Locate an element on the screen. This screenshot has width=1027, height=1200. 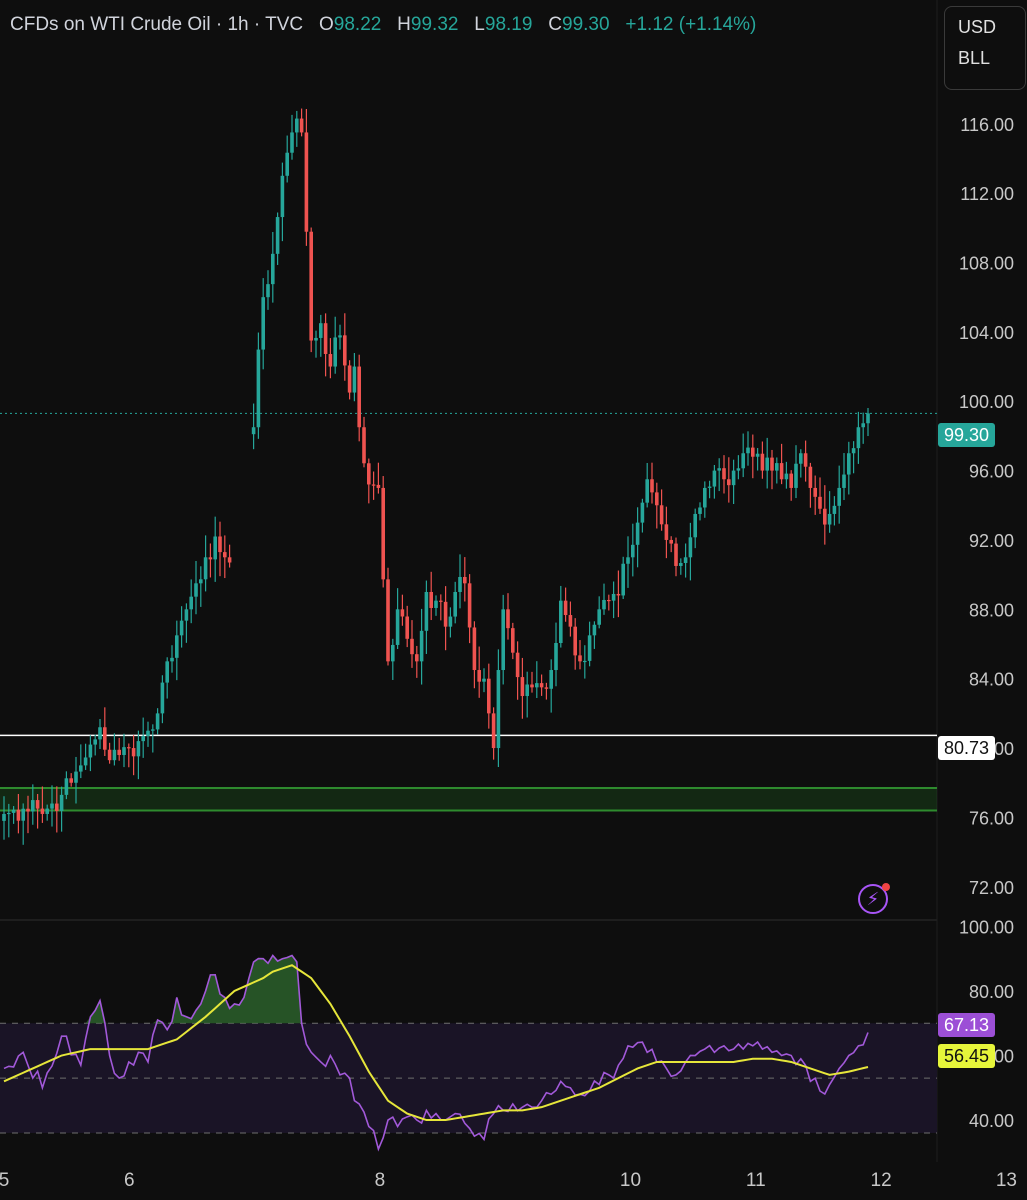
rsi-ma-badge: 56.45 is located at coordinates (967, 1056).